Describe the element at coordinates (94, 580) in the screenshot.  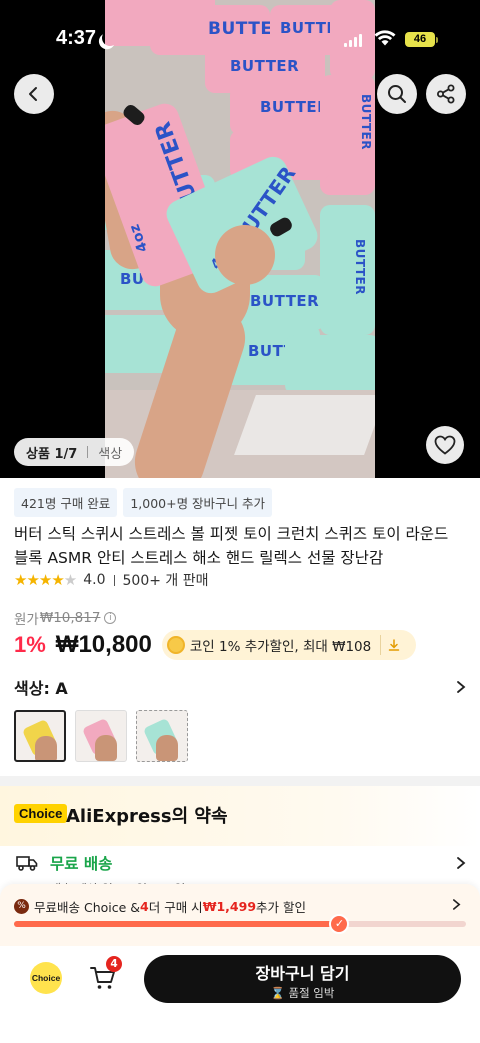
I see `rating-value: 4.0` at that location.